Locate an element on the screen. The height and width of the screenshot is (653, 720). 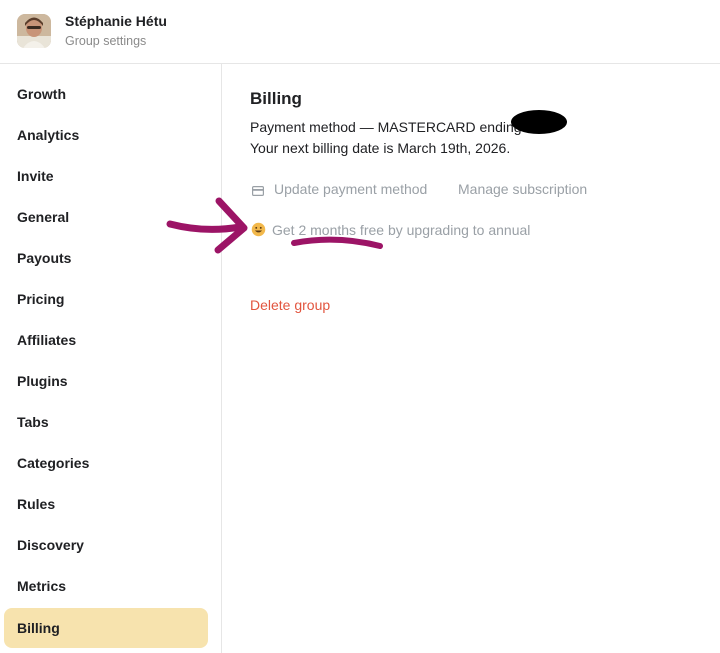
sidebar-item-billing: Billing is located at coordinates (106, 628).